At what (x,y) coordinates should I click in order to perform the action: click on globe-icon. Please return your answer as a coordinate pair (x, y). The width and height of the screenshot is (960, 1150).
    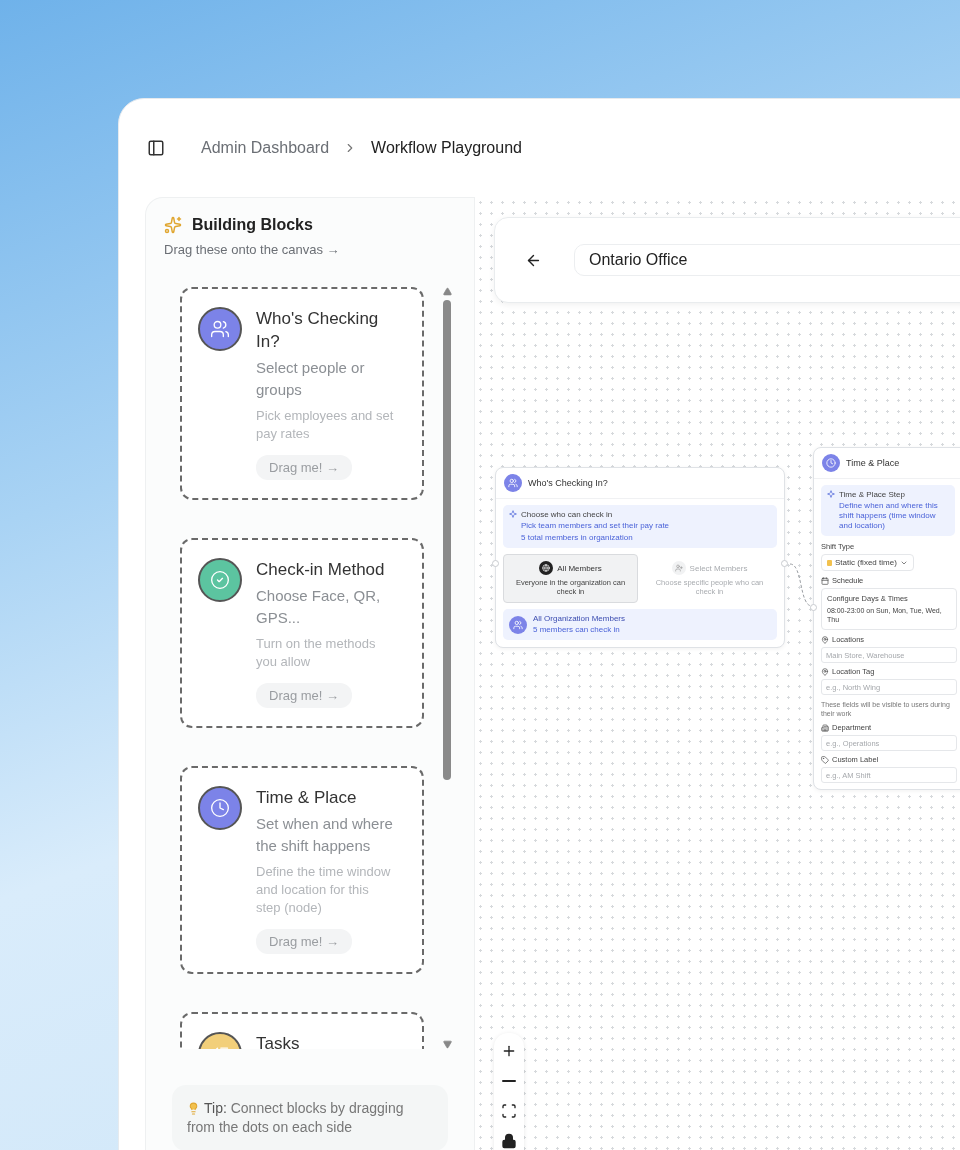
    Looking at the image, I should click on (546, 568).